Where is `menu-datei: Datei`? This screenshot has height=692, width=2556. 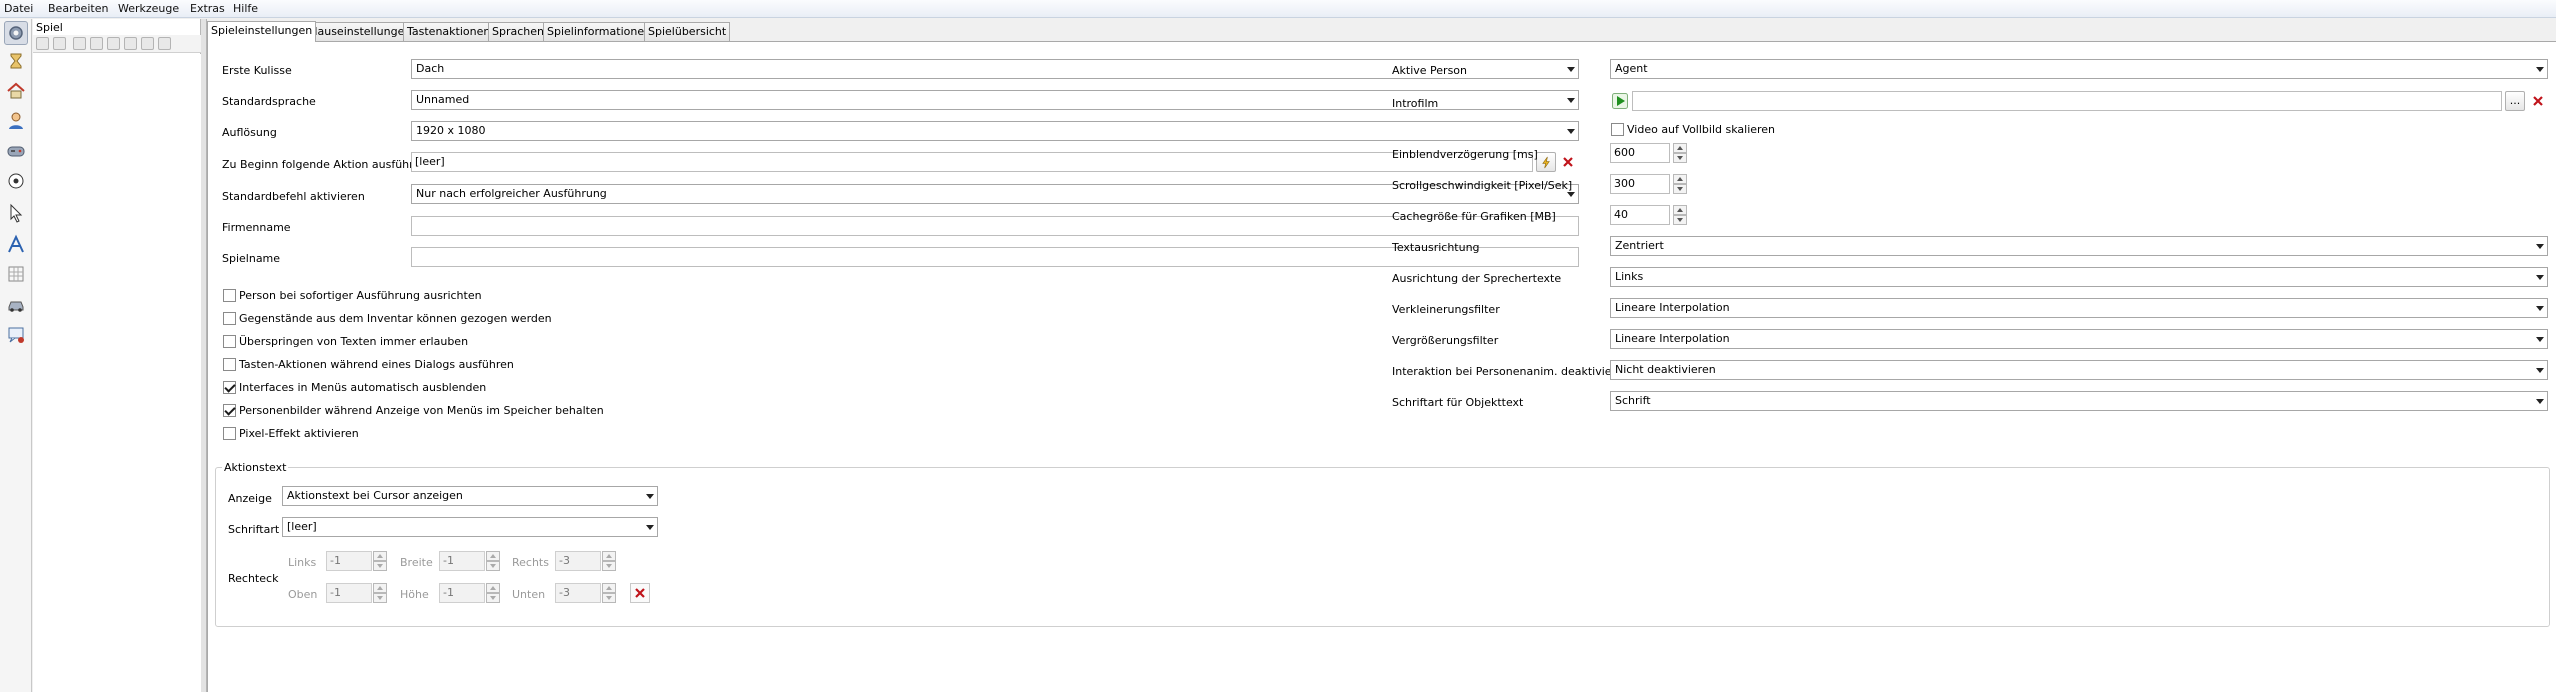 menu-datei: Datei is located at coordinates (18, 8).